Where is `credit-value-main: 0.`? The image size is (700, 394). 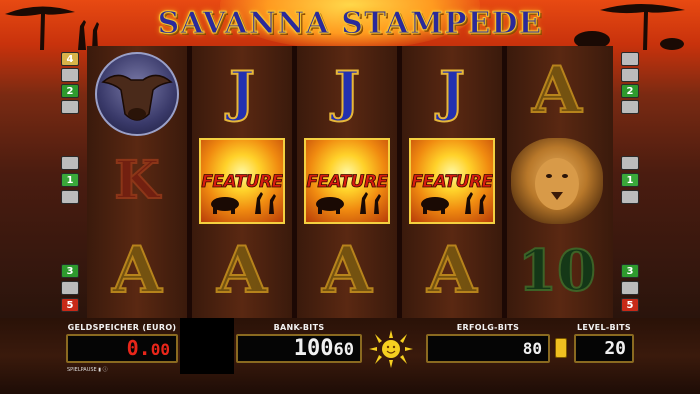 credit-value-main: 0. is located at coordinates (138, 348).